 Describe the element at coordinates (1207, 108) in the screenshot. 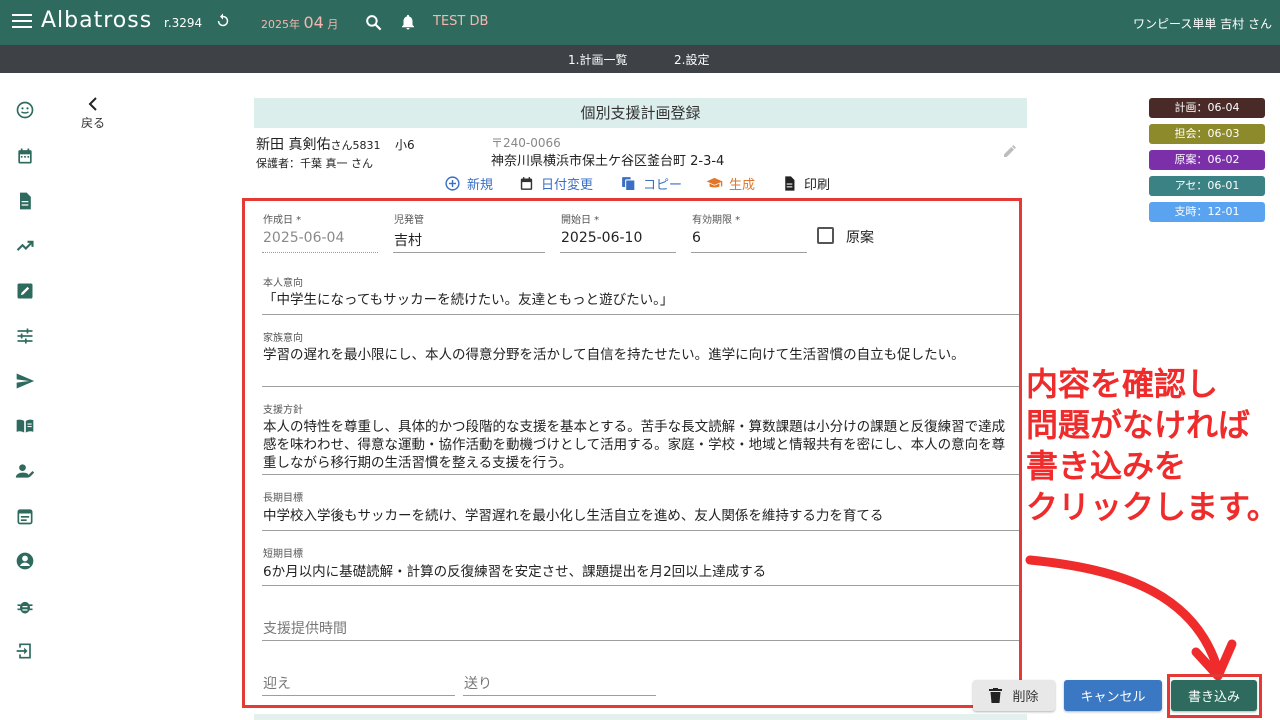

I see `chip-plan: 計画：06-04` at that location.